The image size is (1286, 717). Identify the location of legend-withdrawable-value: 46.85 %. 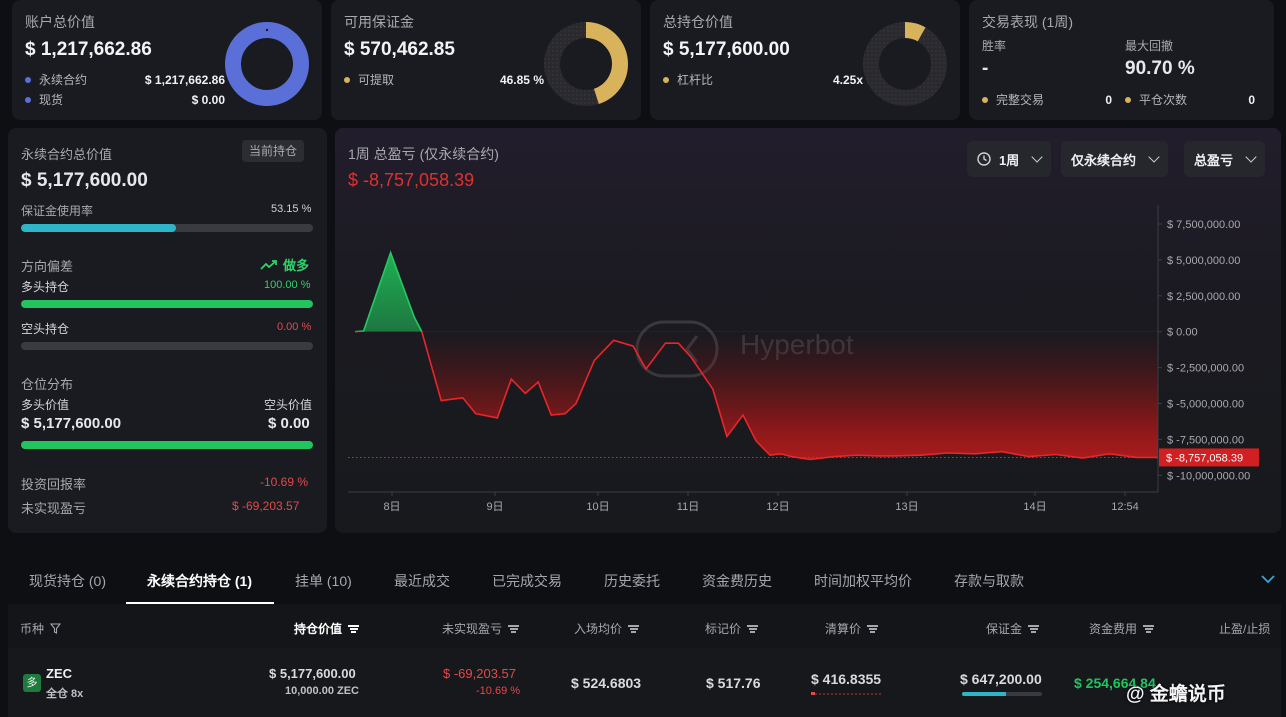
(521, 79).